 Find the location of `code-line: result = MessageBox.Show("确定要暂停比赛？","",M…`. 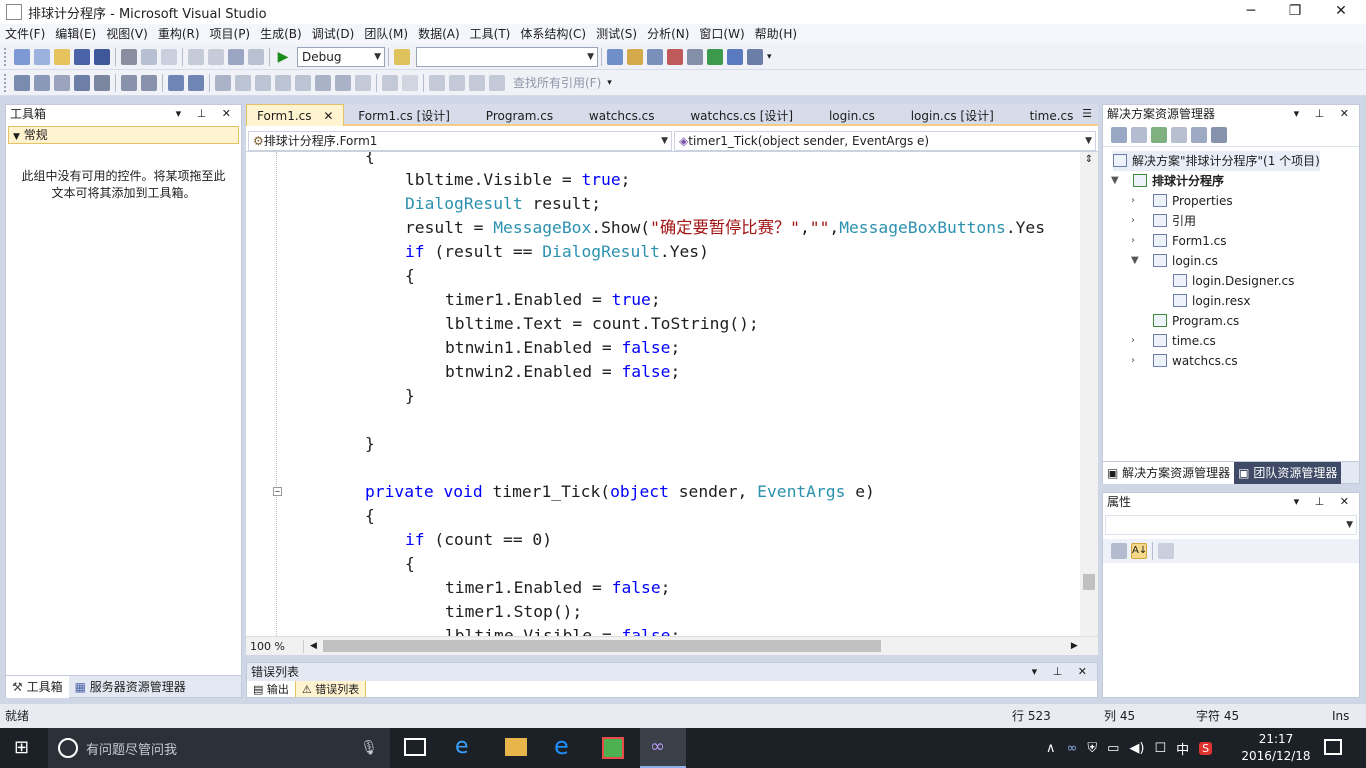

code-line: result = MessageBox.Show("确定要暂停比赛？","",M… is located at coordinates (725, 228).